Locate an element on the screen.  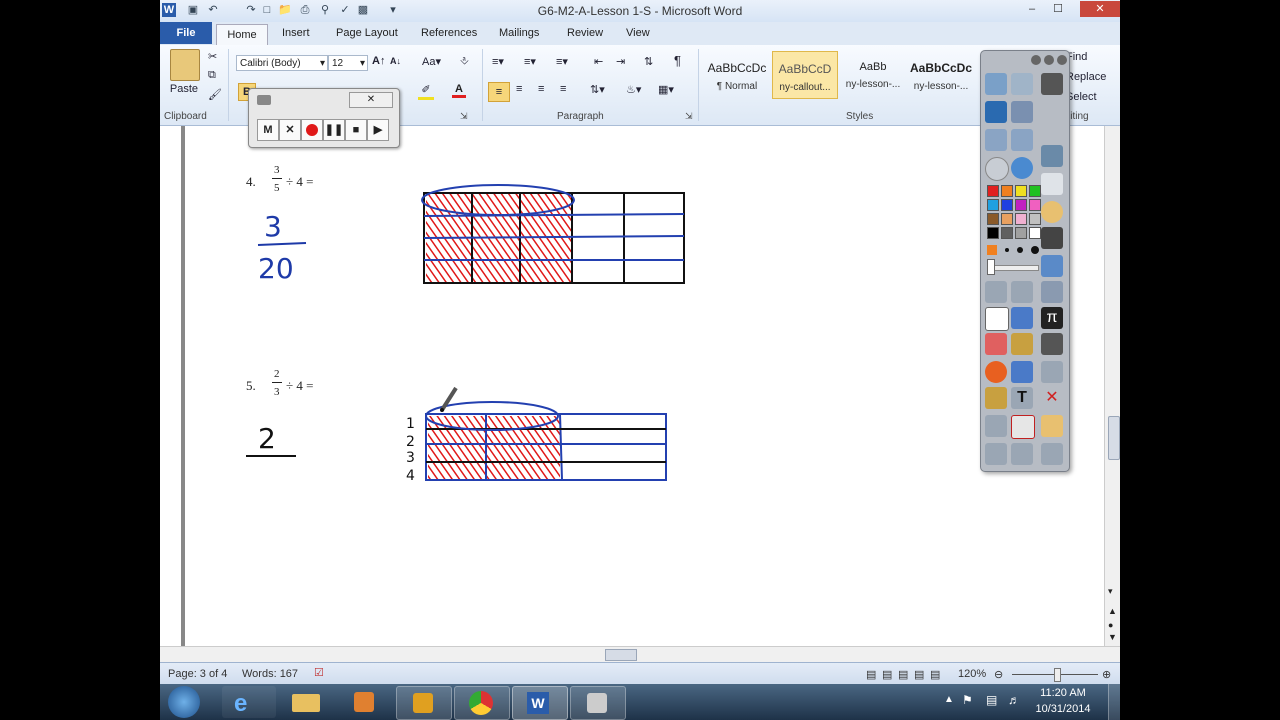
clear-formatting-icon: ⎀ is located at coordinates (464, 61).